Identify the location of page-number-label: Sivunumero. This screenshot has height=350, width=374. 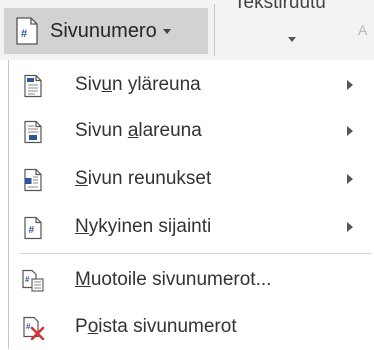
(103, 30).